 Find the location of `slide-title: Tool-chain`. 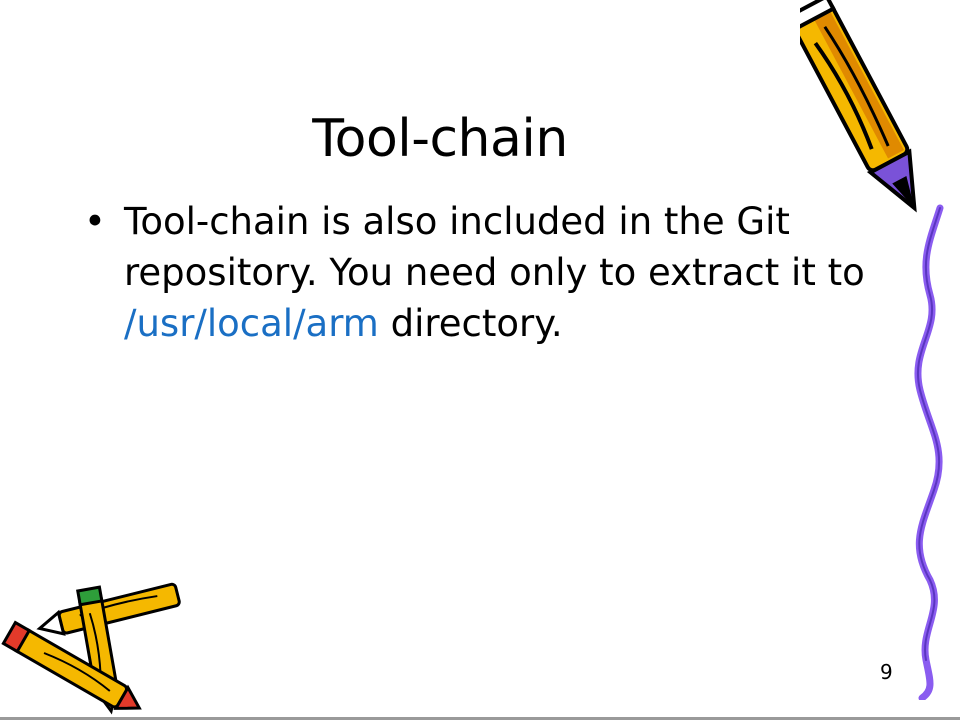

slide-title: Tool-chain is located at coordinates (440, 139).